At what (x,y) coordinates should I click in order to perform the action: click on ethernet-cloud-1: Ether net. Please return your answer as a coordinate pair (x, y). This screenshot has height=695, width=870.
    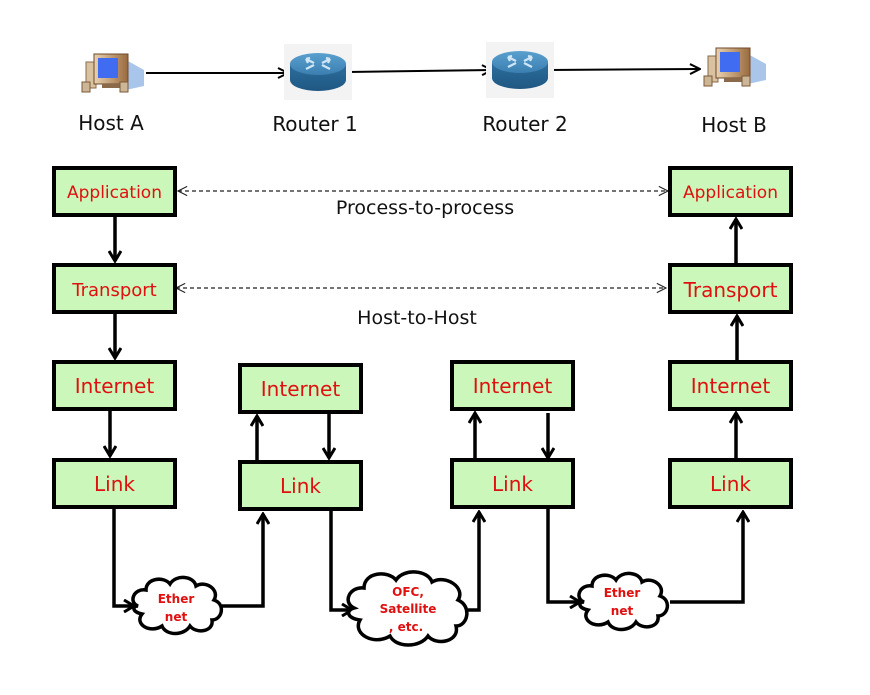
    Looking at the image, I should click on (177, 605).